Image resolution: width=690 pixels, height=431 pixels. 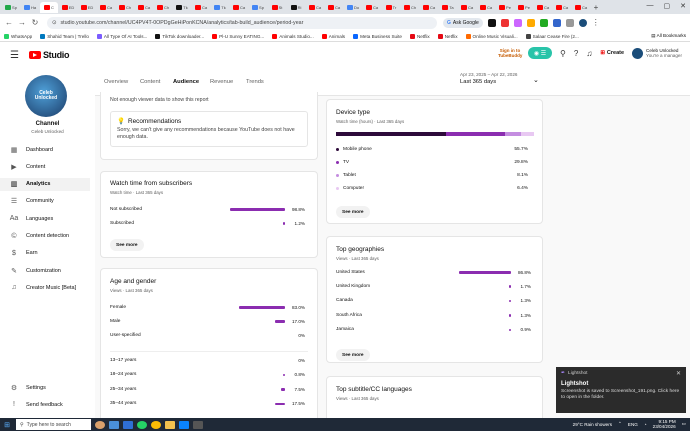 What do you see at coordinates (620, 424) in the screenshot?
I see `chevron-up-icon: ⌃` at bounding box center [620, 424].